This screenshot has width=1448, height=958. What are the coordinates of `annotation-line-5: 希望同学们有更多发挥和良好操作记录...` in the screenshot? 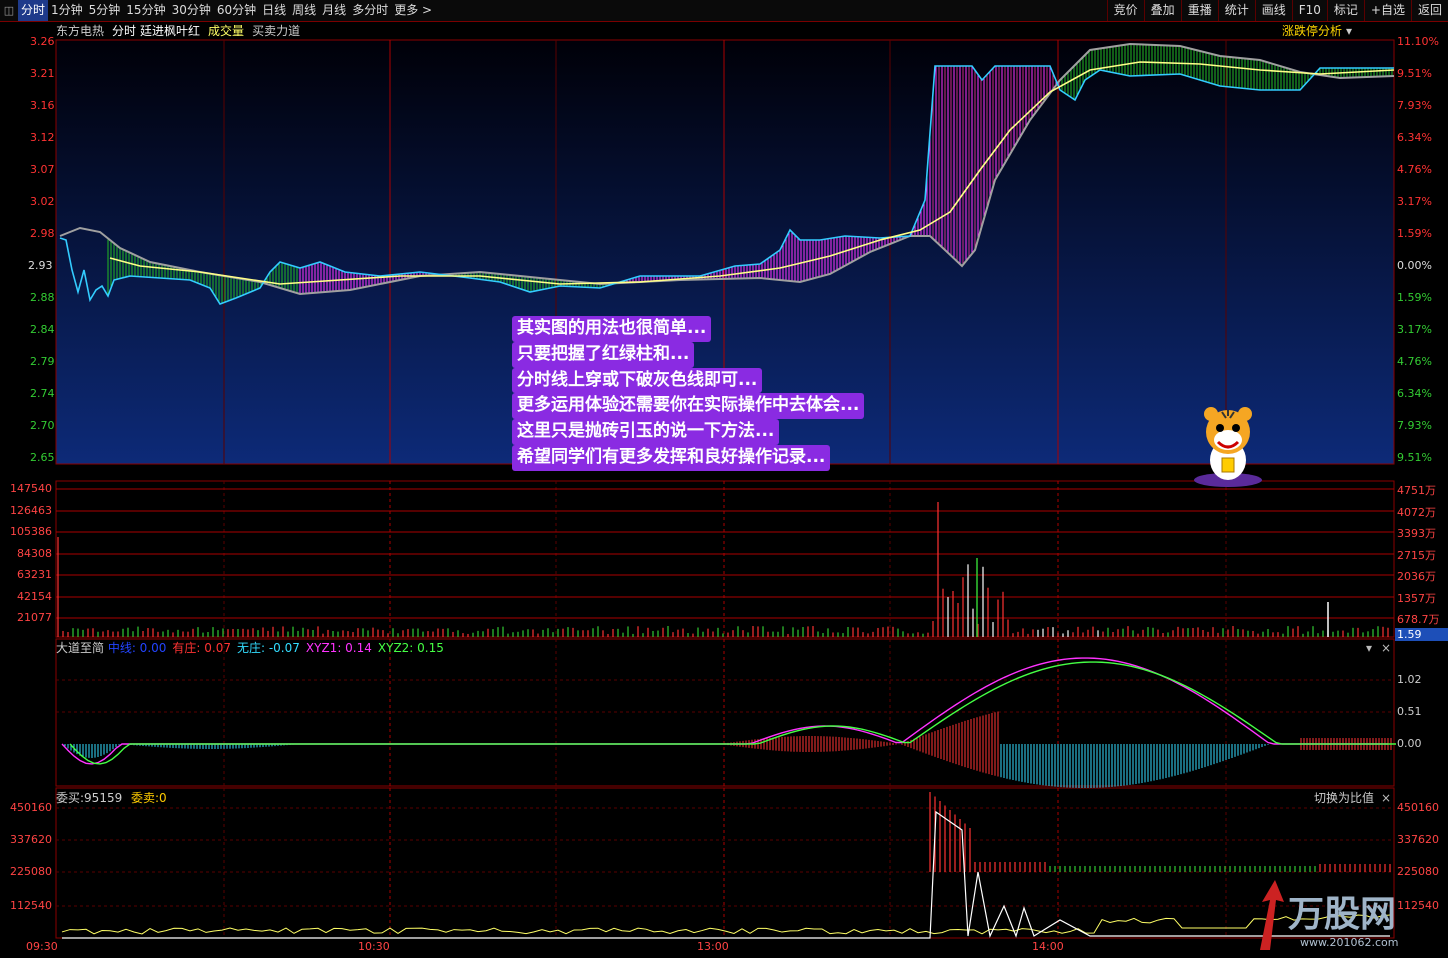 It's located at (671, 457).